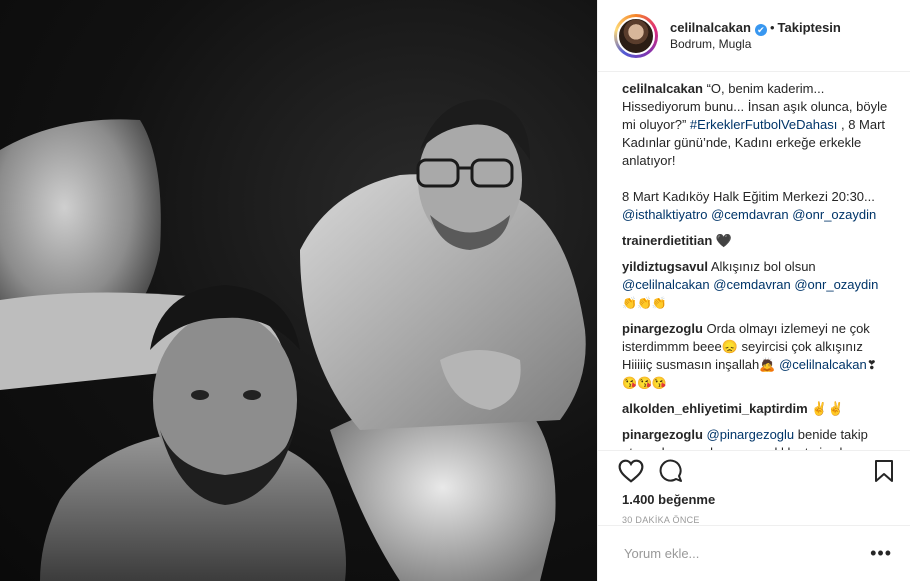 The width and height of the screenshot is (910, 581). Describe the element at coordinates (667, 240) in the screenshot. I see `comment-username: trainerdietitian` at that location.